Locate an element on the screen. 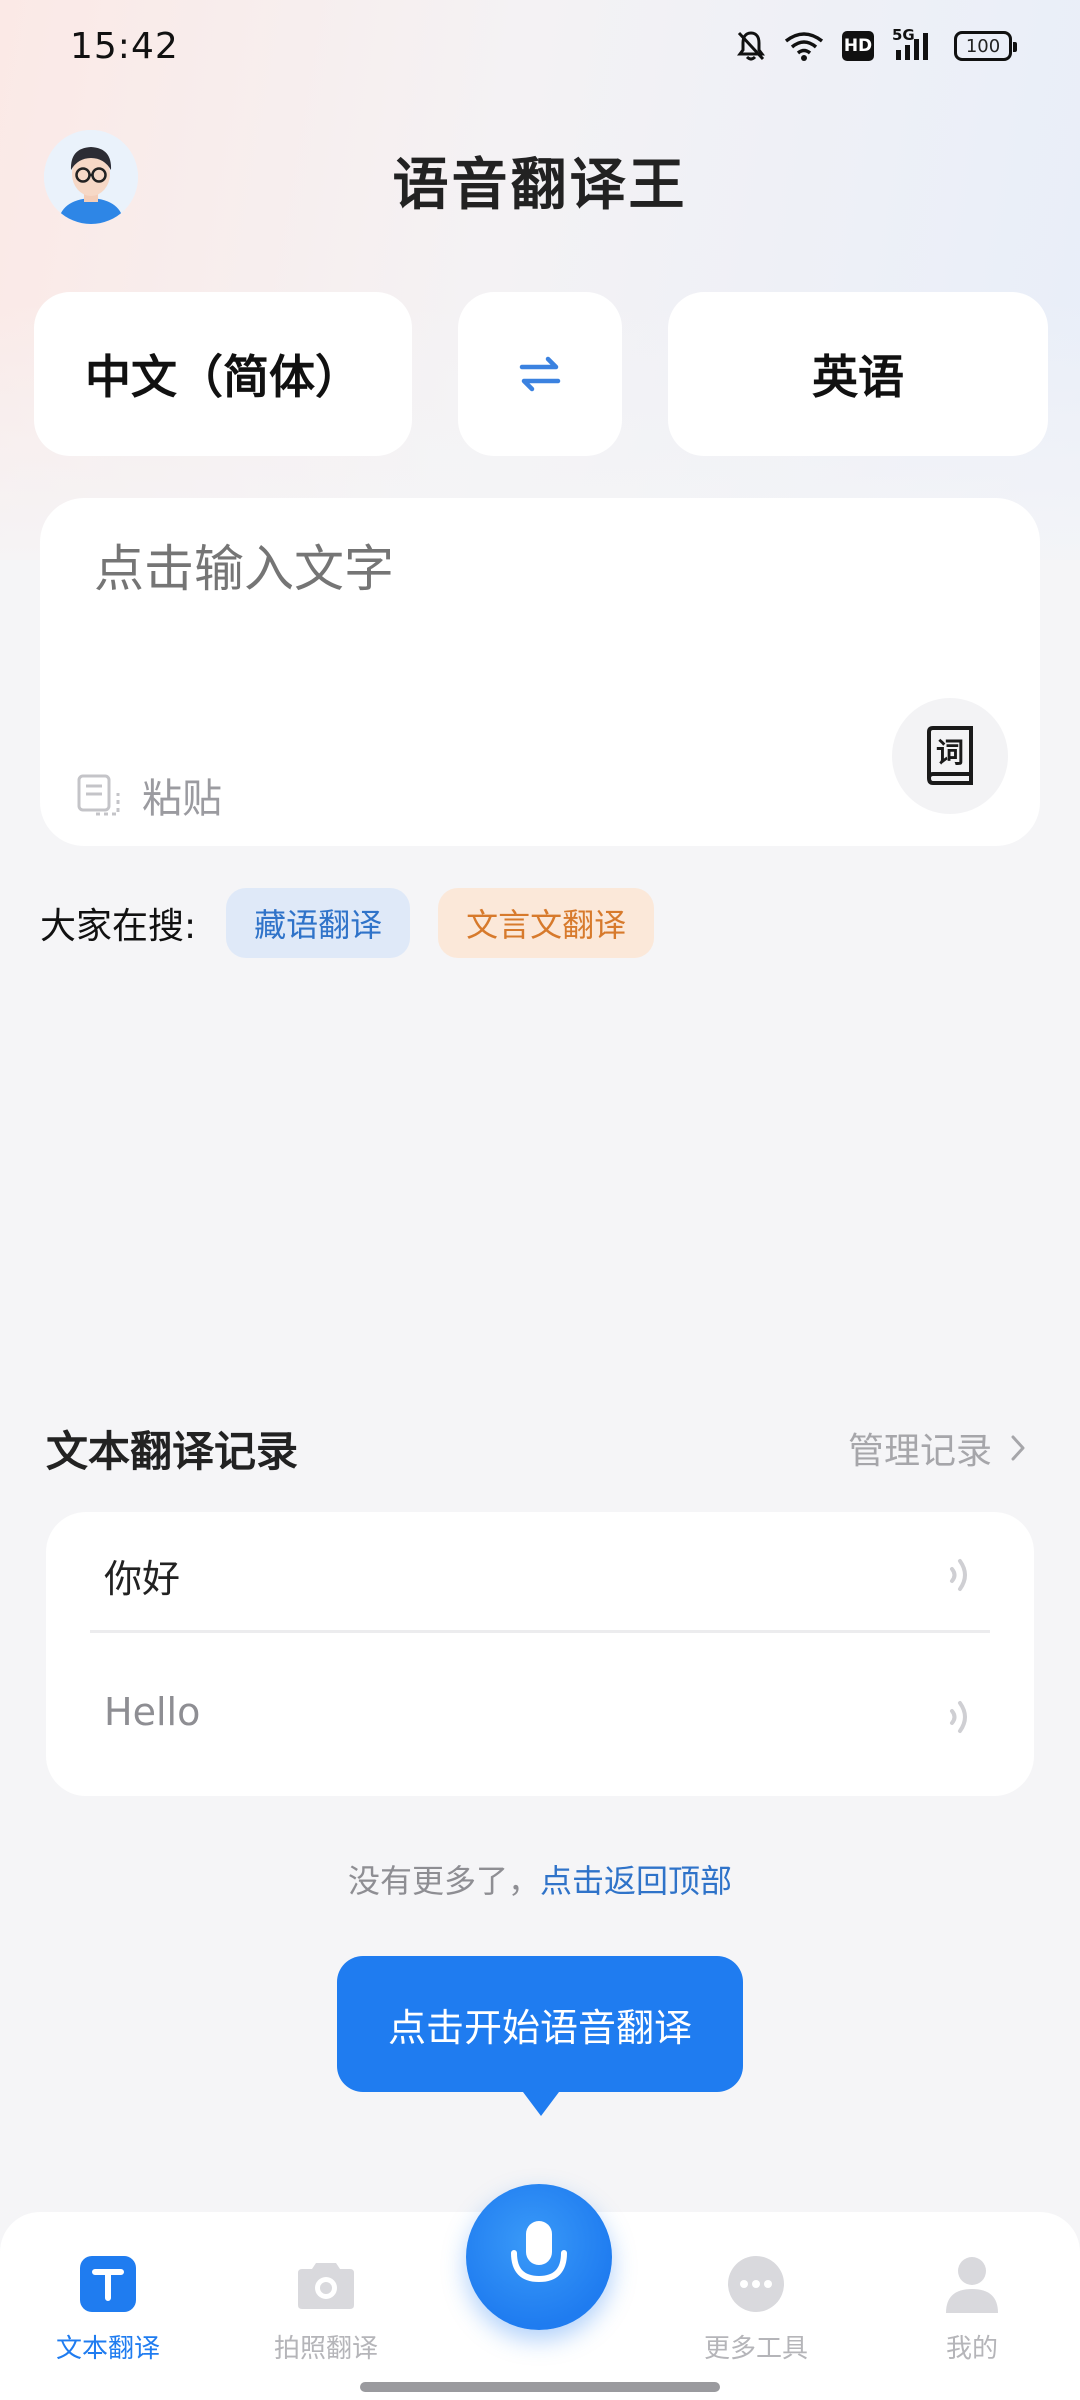  text-input-card: 粘贴 词 is located at coordinates (540, 672).